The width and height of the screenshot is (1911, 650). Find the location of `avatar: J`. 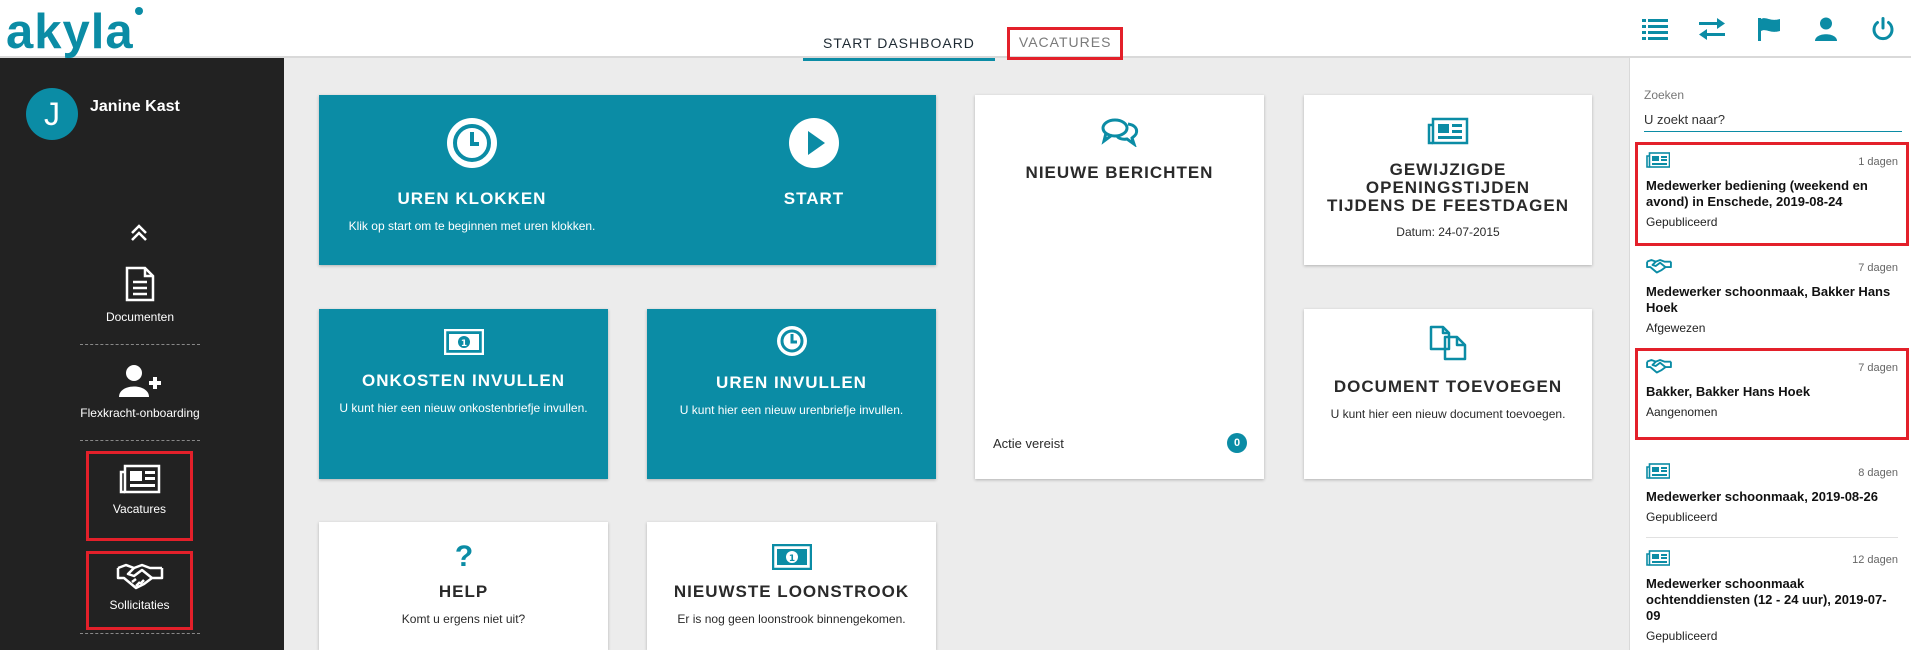

avatar: J is located at coordinates (52, 114).